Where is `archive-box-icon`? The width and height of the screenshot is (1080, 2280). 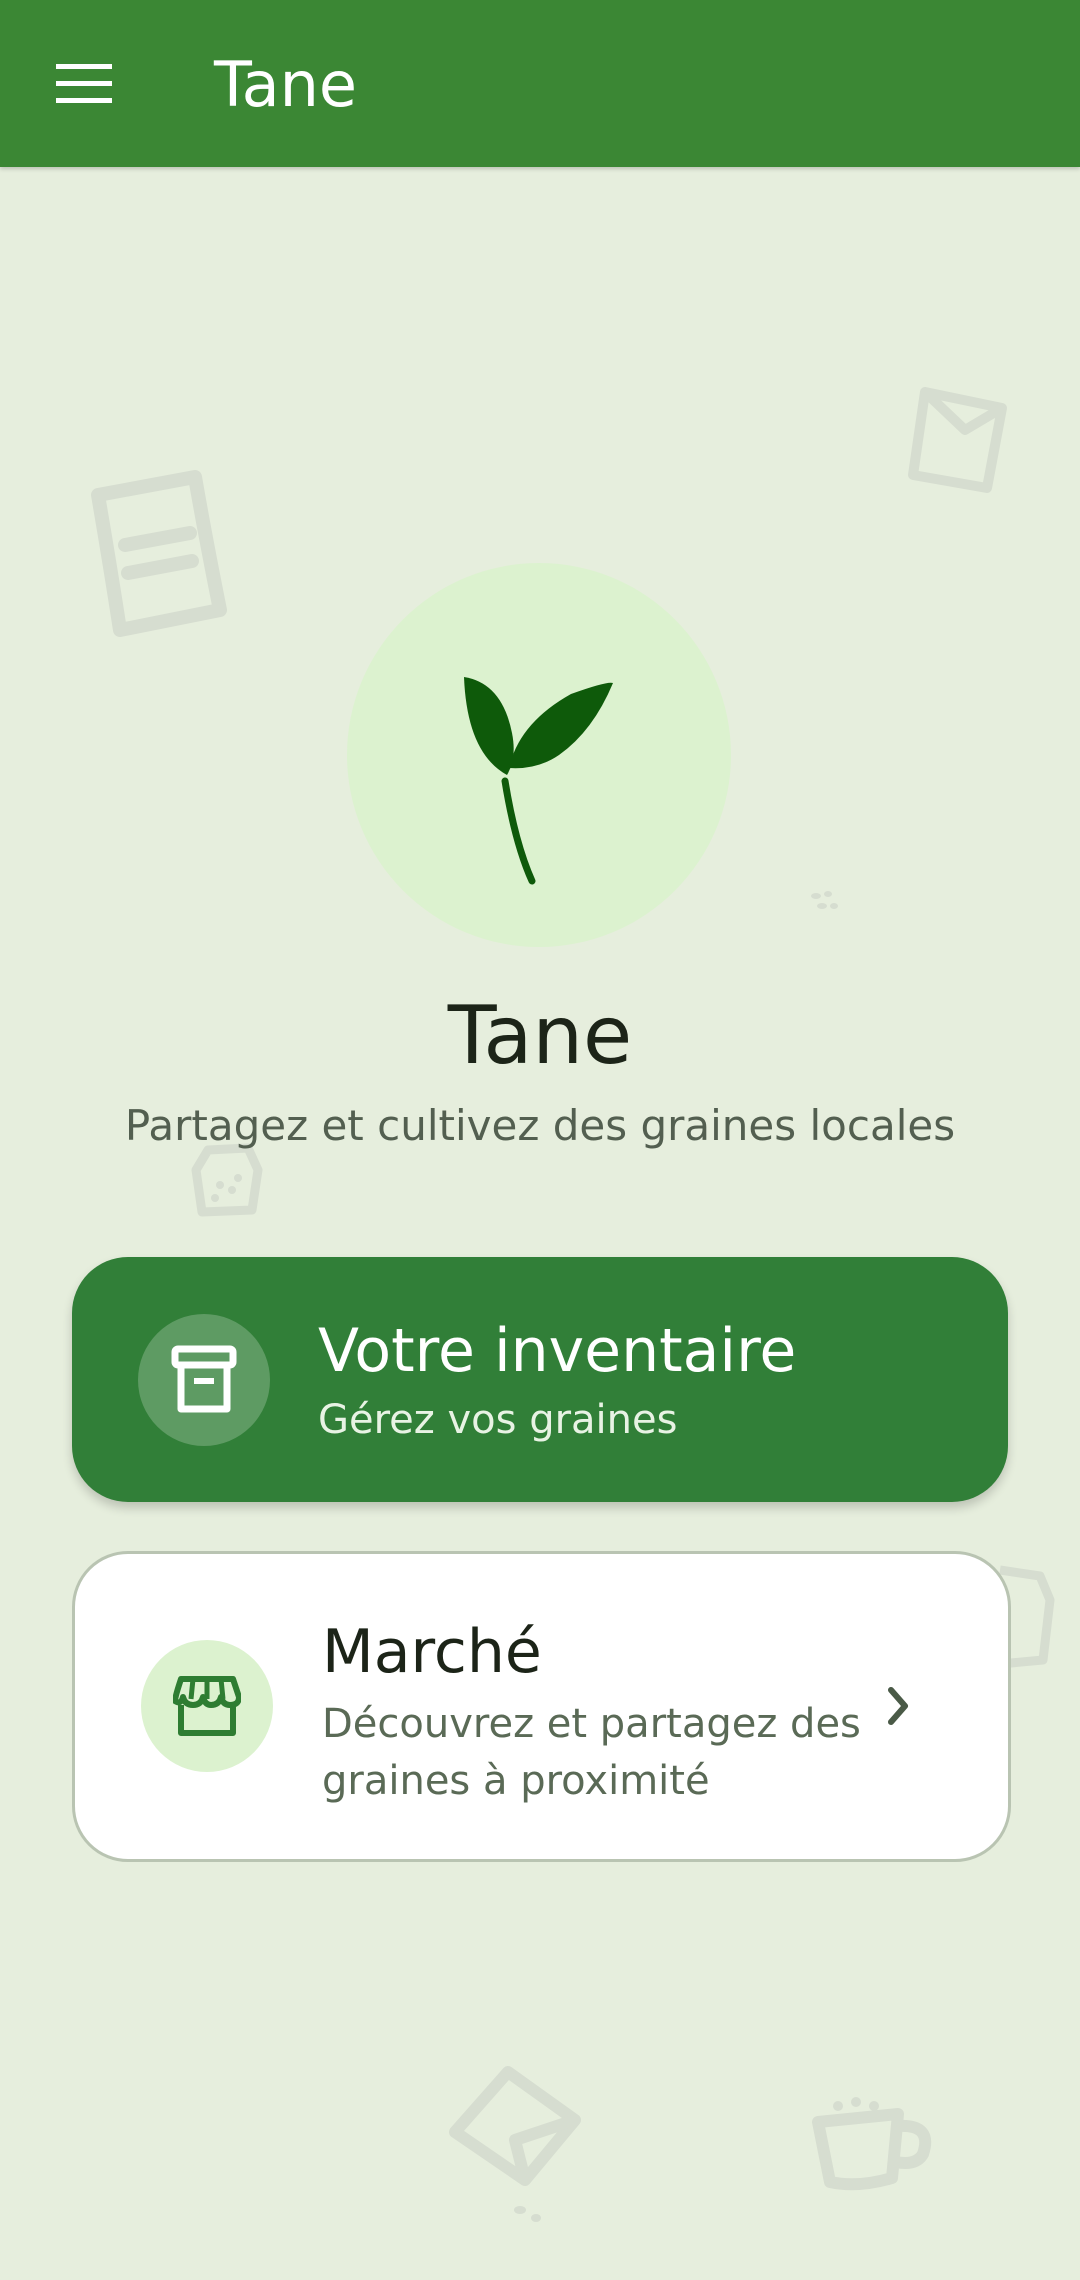 archive-box-icon is located at coordinates (204, 1379).